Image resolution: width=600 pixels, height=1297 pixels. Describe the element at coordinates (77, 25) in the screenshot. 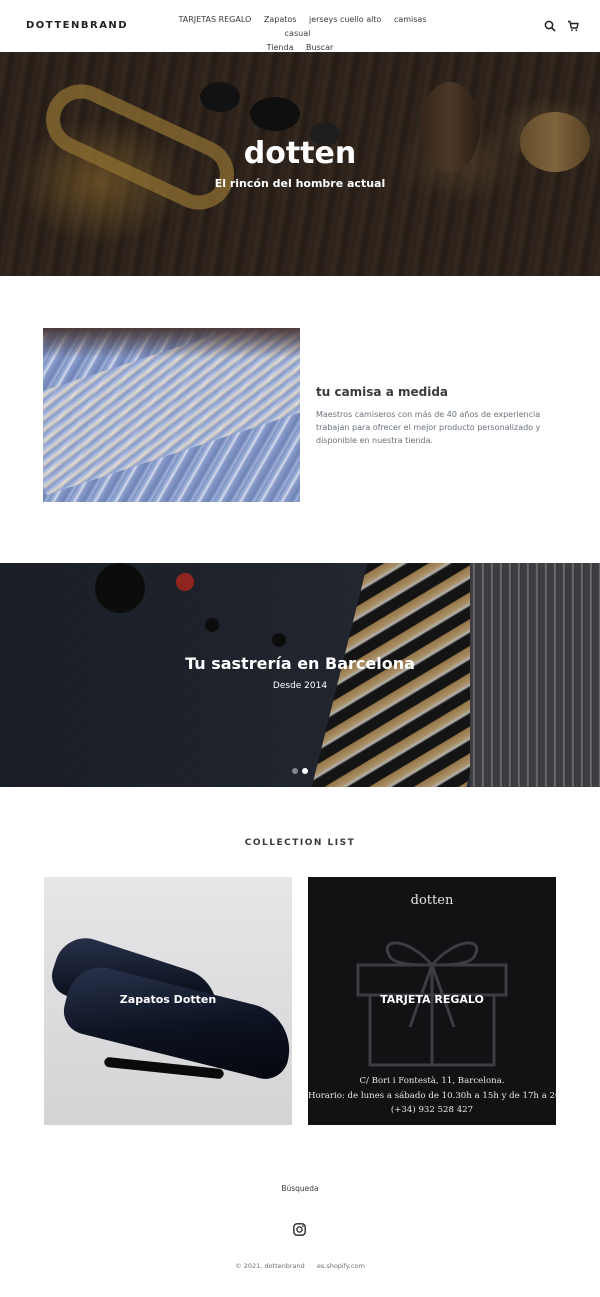

I see `site-logo: DOTTENBRAND` at that location.